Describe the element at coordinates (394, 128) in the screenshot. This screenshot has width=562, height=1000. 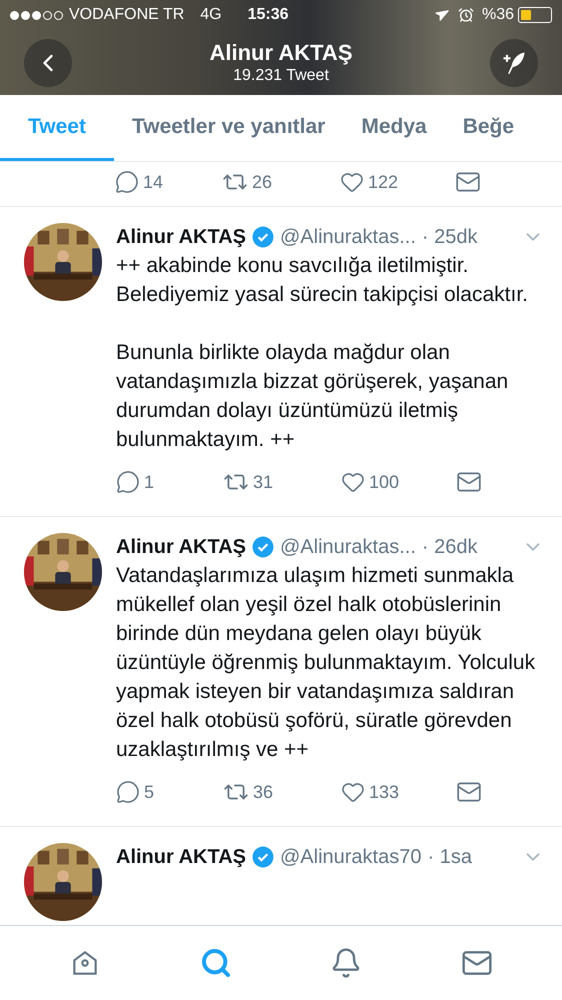
I see `profile-tab: Medya` at that location.